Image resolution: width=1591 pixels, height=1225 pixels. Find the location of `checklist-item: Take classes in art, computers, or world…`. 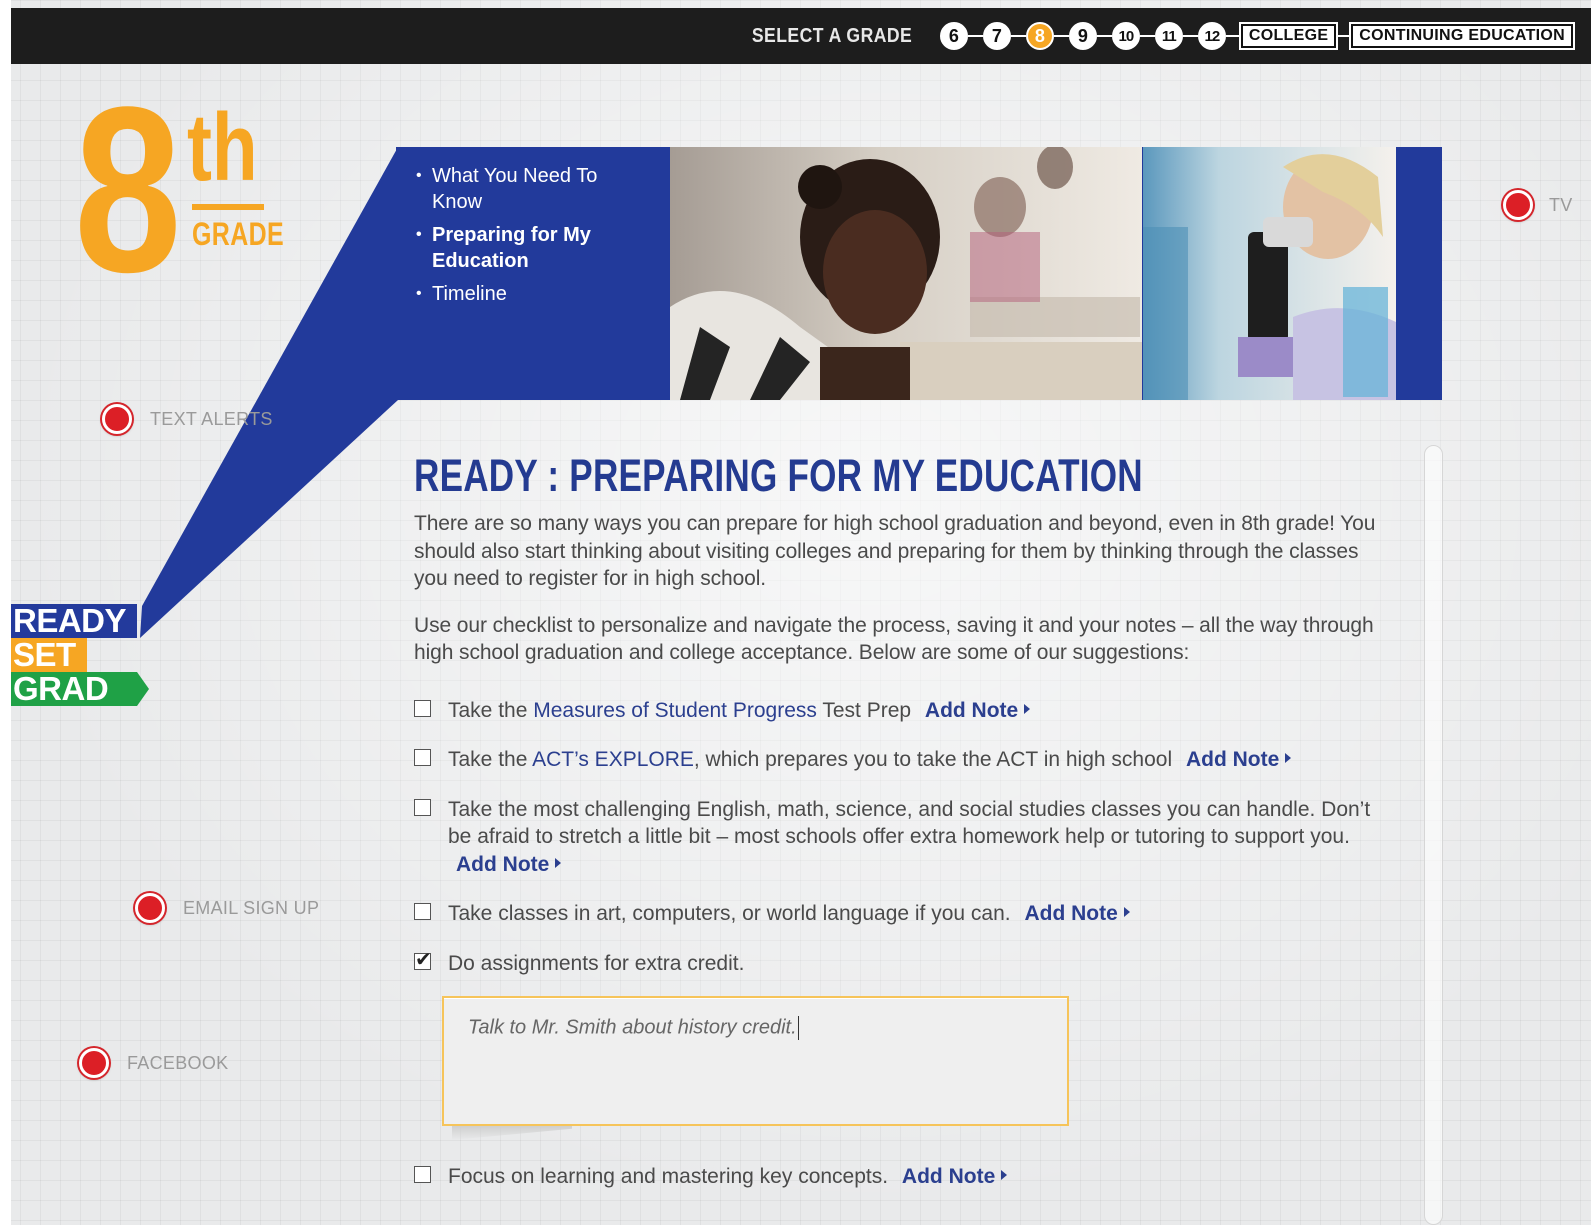

checklist-item: Take classes in art, computers, or world… is located at coordinates (901, 914).